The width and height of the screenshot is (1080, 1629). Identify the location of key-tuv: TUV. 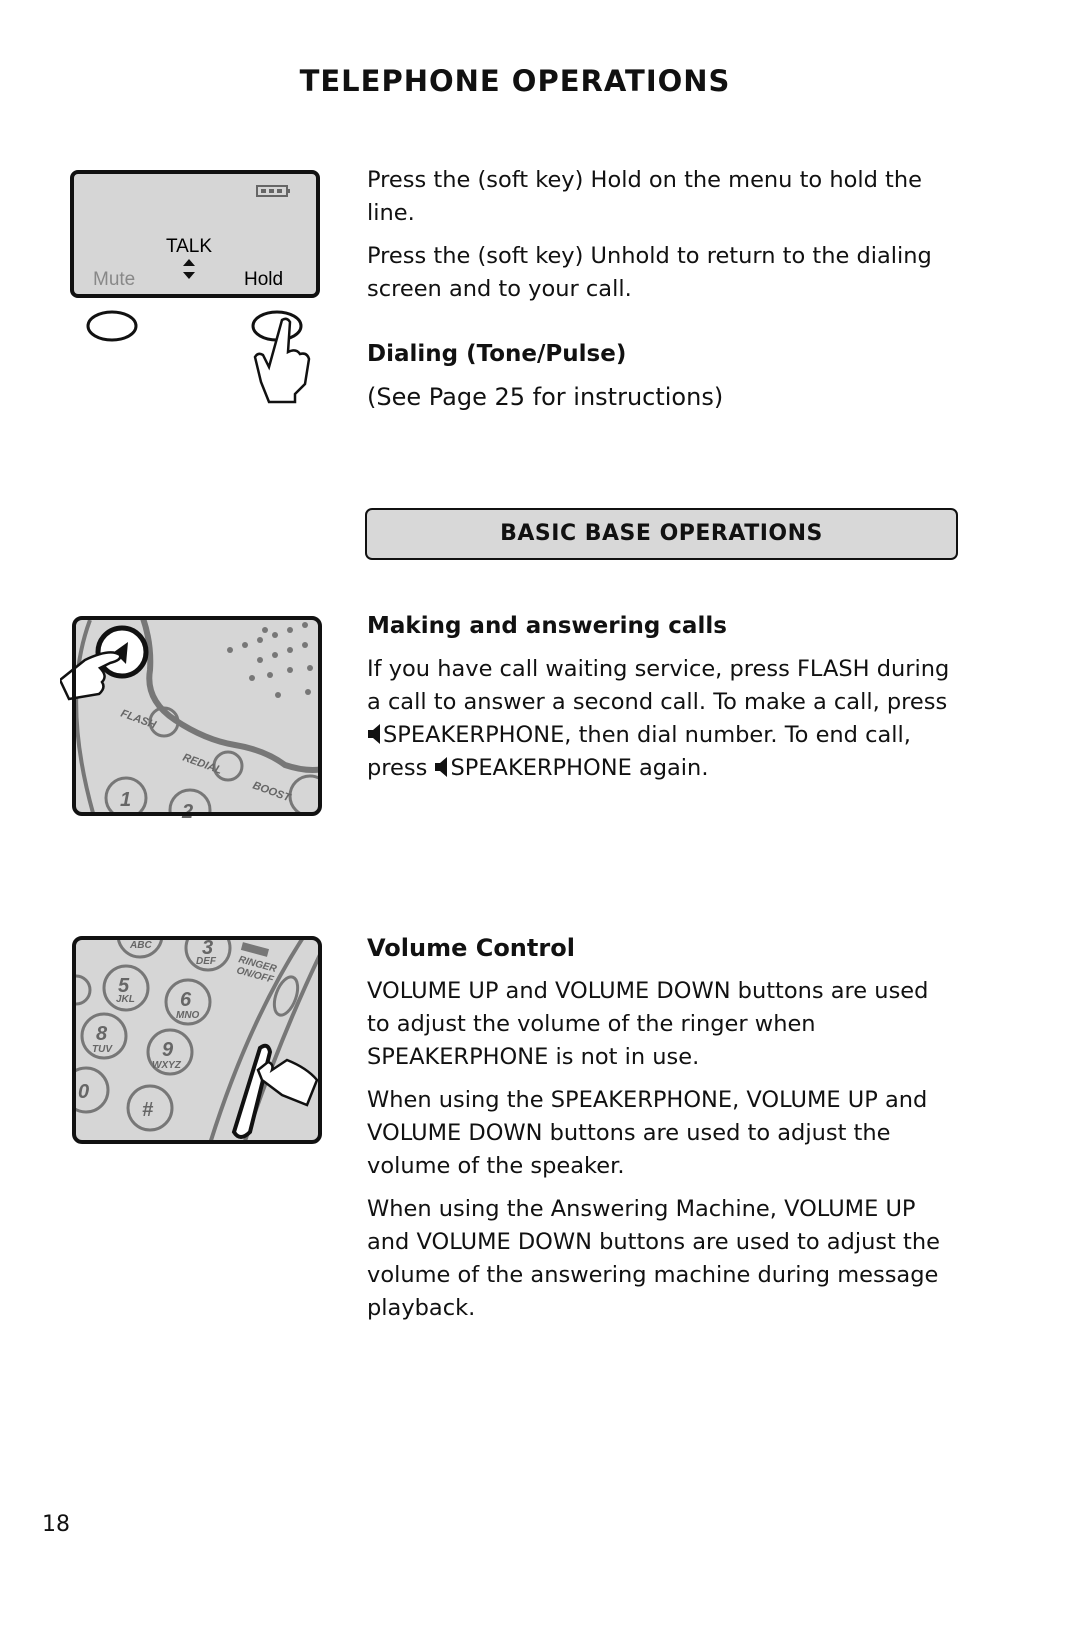
(102, 1049).